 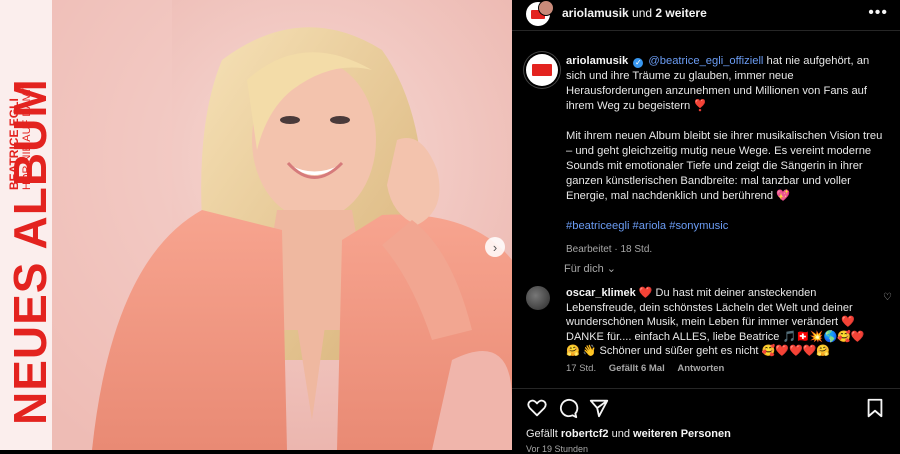 I want to click on post-header: ariolamusik und 2 weitere •••, so click(x=706, y=15).